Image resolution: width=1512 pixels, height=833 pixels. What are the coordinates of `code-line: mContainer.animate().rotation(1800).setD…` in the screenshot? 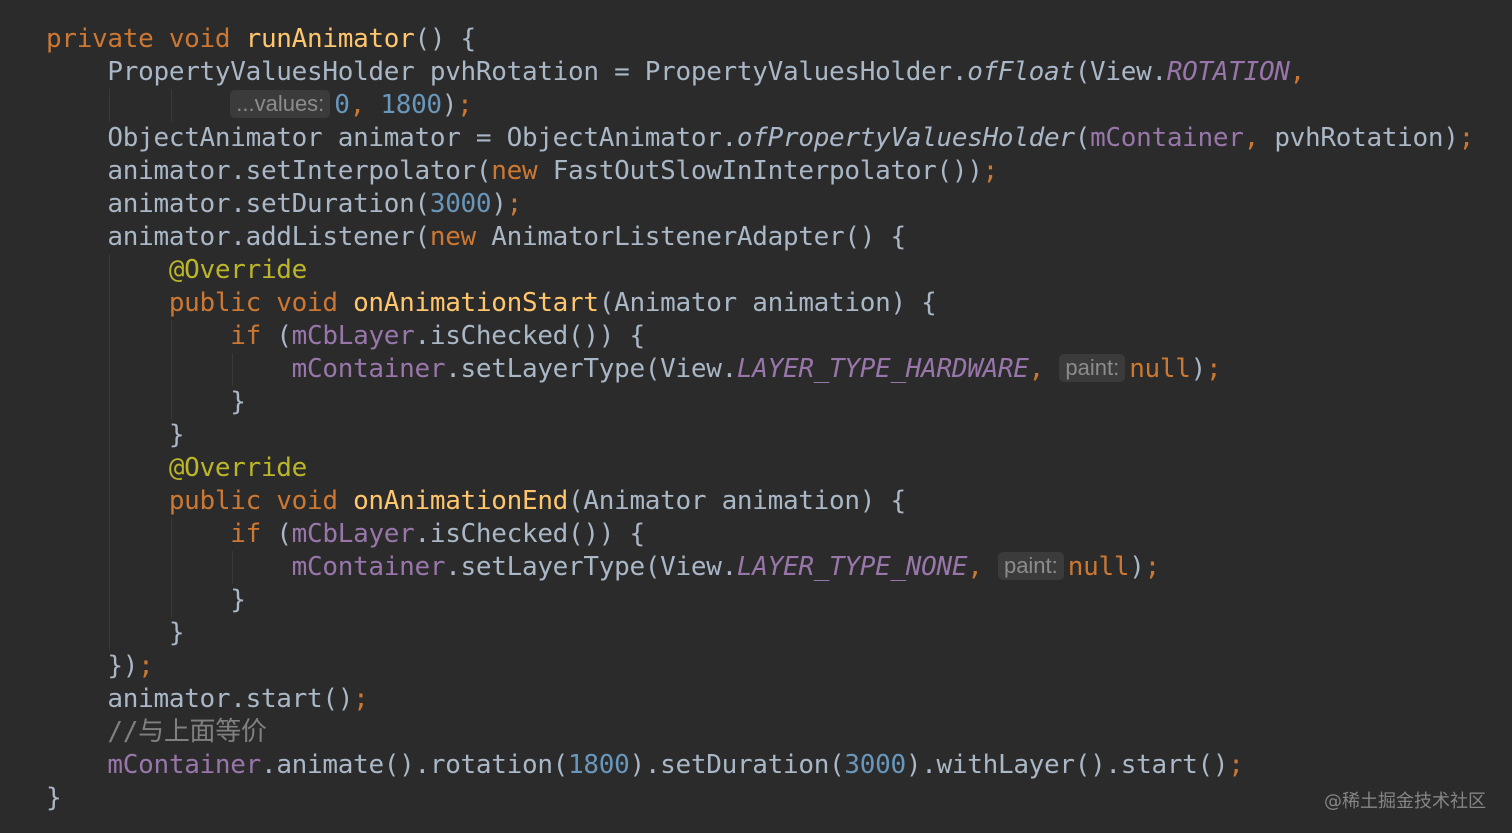 It's located at (760, 765).